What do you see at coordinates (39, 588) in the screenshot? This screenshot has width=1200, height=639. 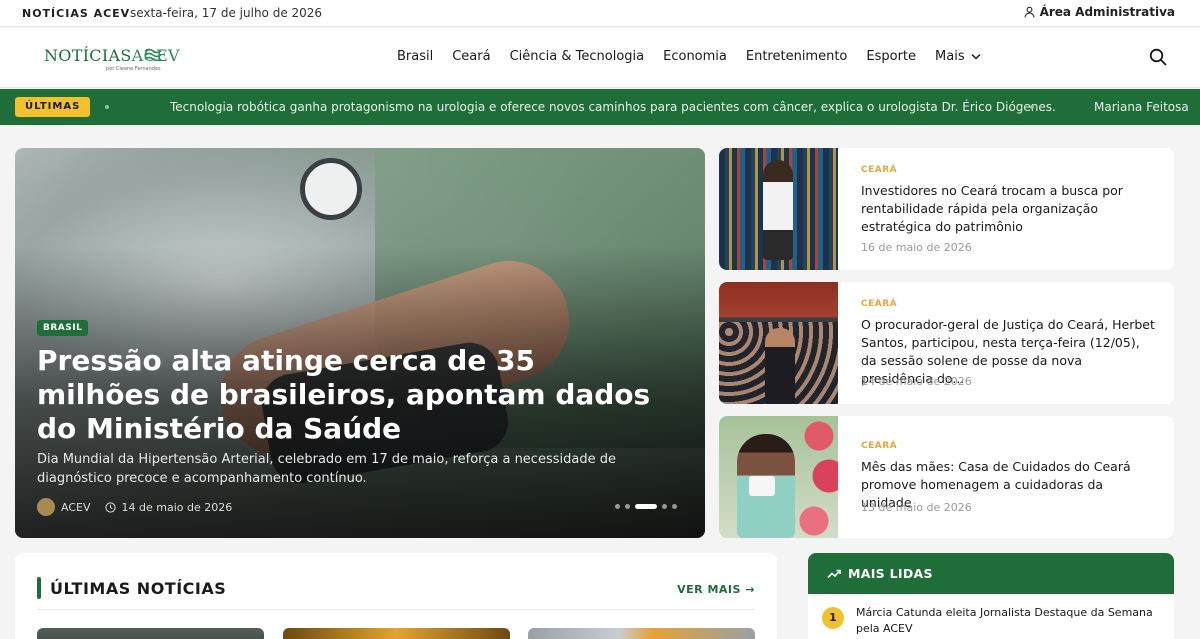 I see `section-accent-bar` at bounding box center [39, 588].